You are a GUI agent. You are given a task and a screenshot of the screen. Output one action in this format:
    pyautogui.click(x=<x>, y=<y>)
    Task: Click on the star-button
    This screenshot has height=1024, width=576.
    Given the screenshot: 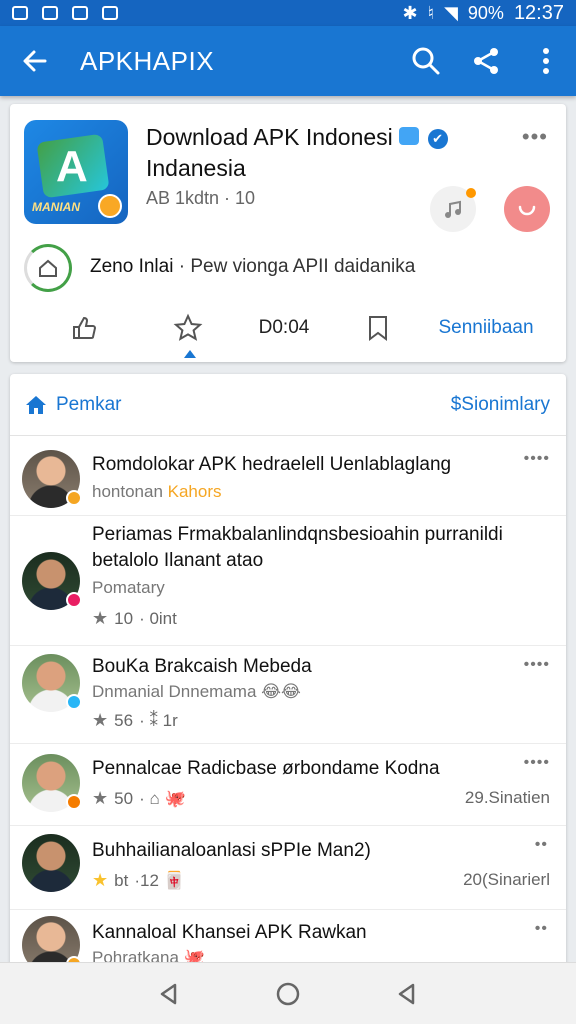 What is the action you would take?
    pyautogui.click(x=188, y=328)
    